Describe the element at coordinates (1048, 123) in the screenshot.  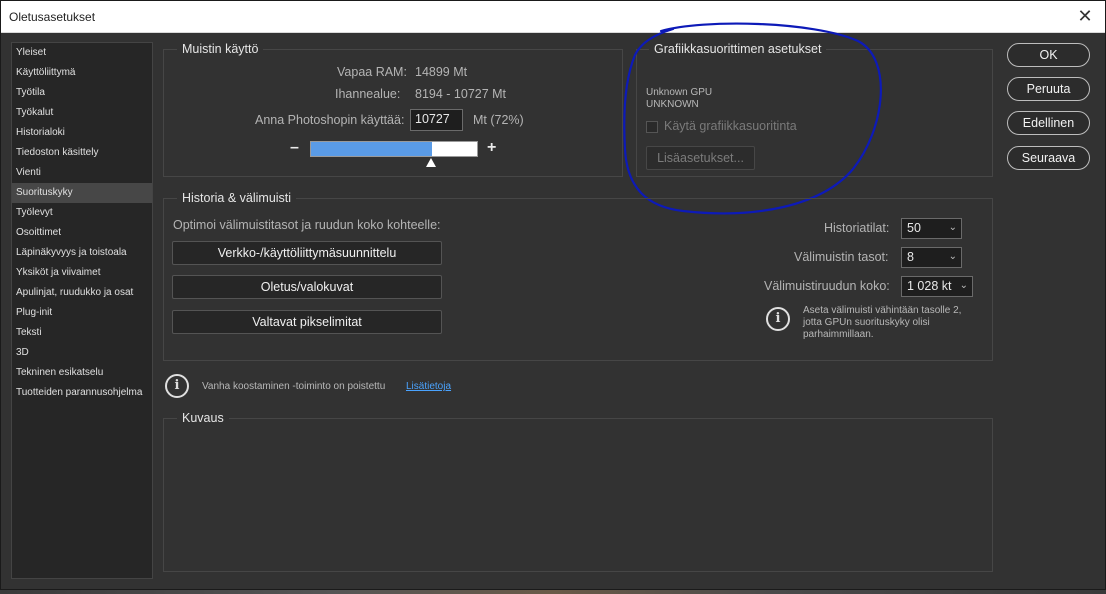
I see `previous-button: Edellinen` at that location.